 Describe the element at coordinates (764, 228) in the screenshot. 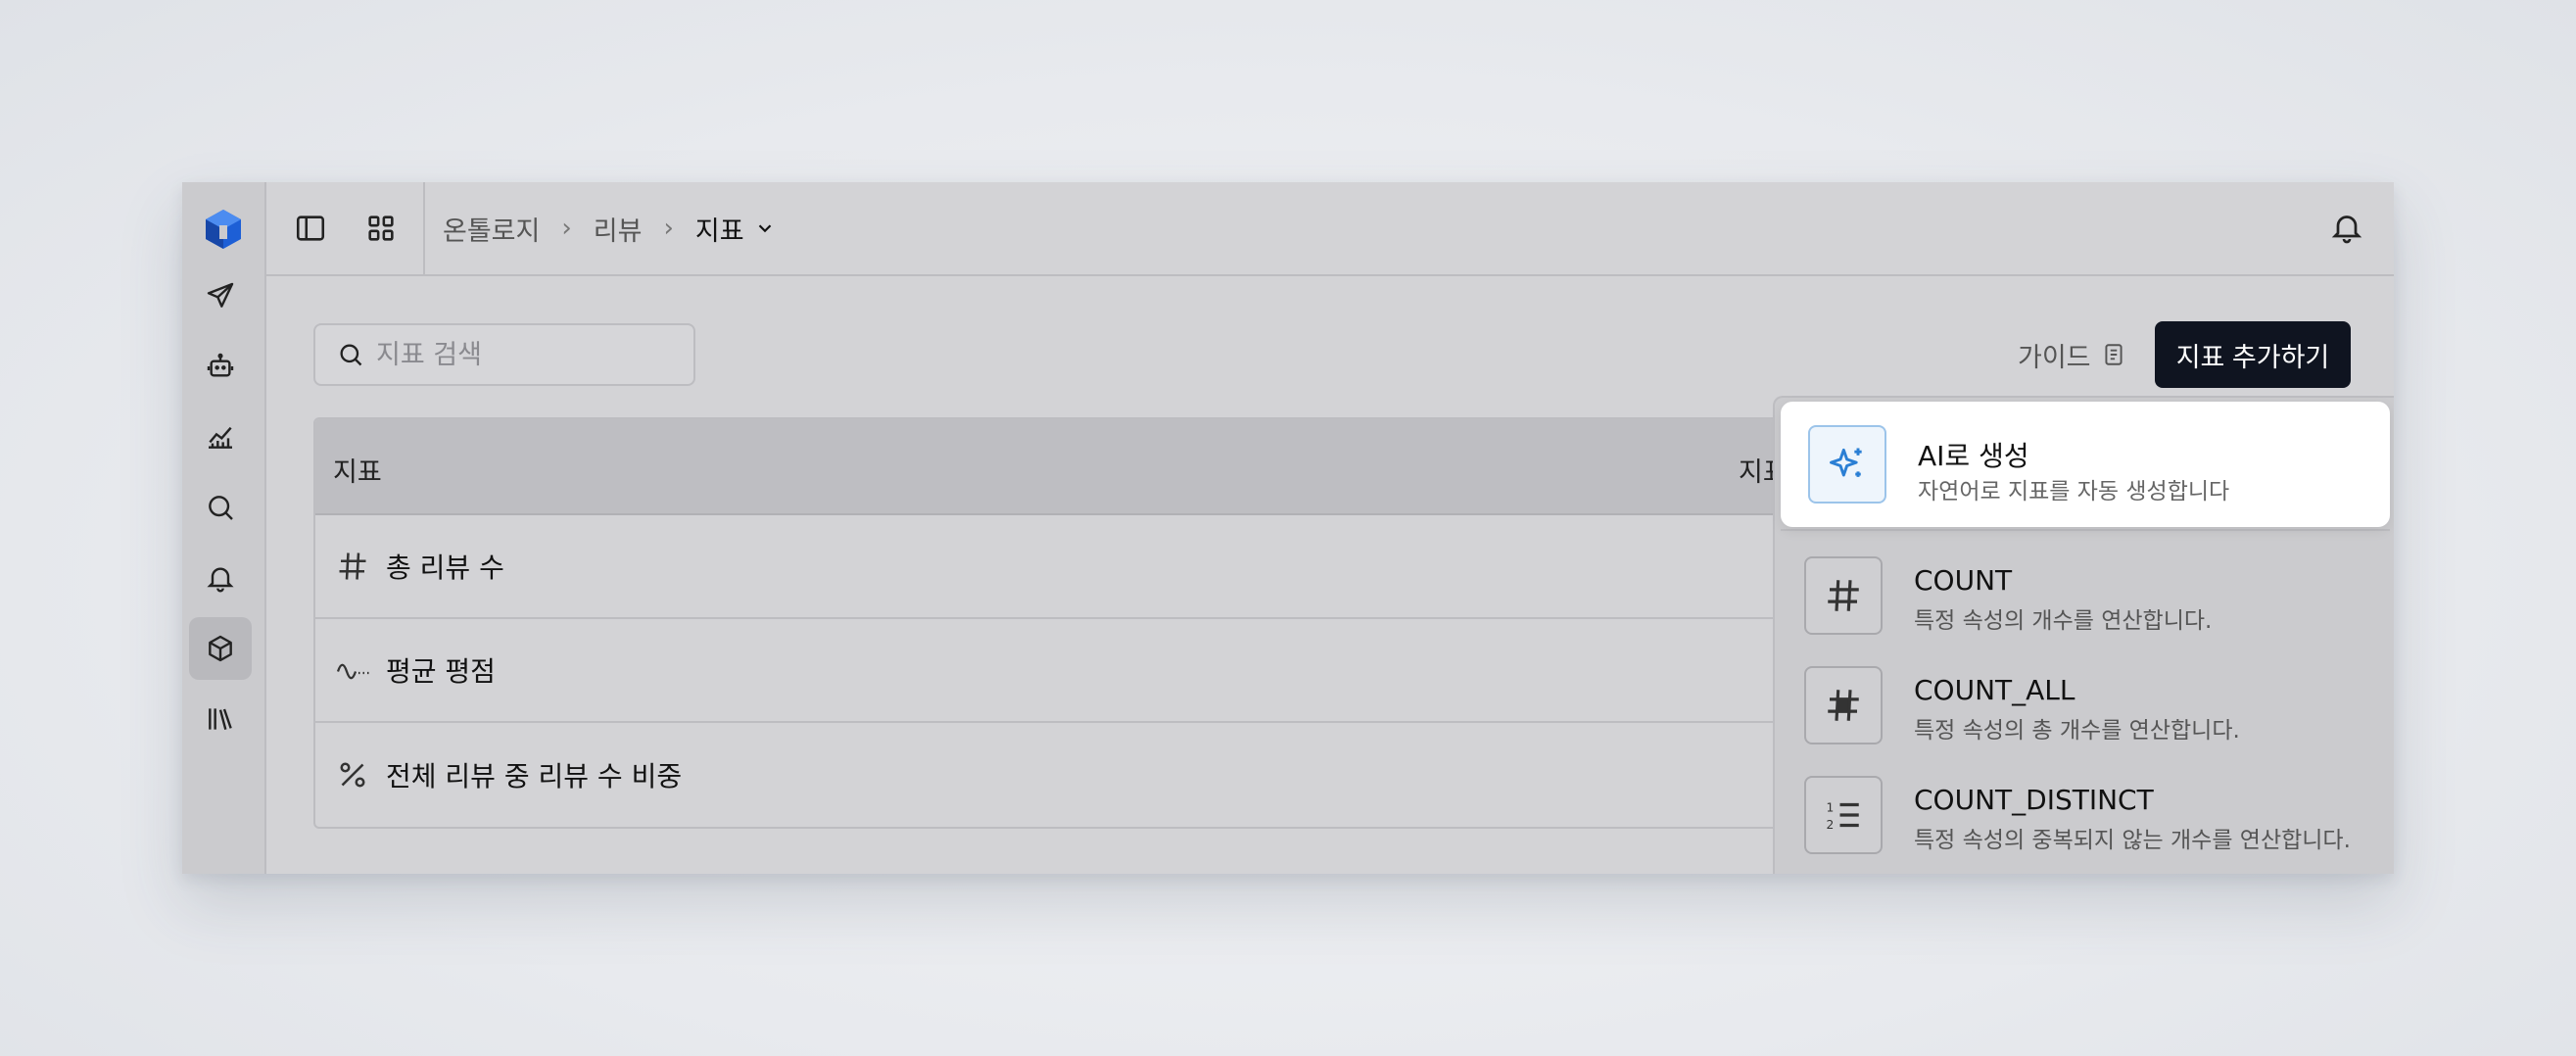

I see `chevron-down-icon` at that location.